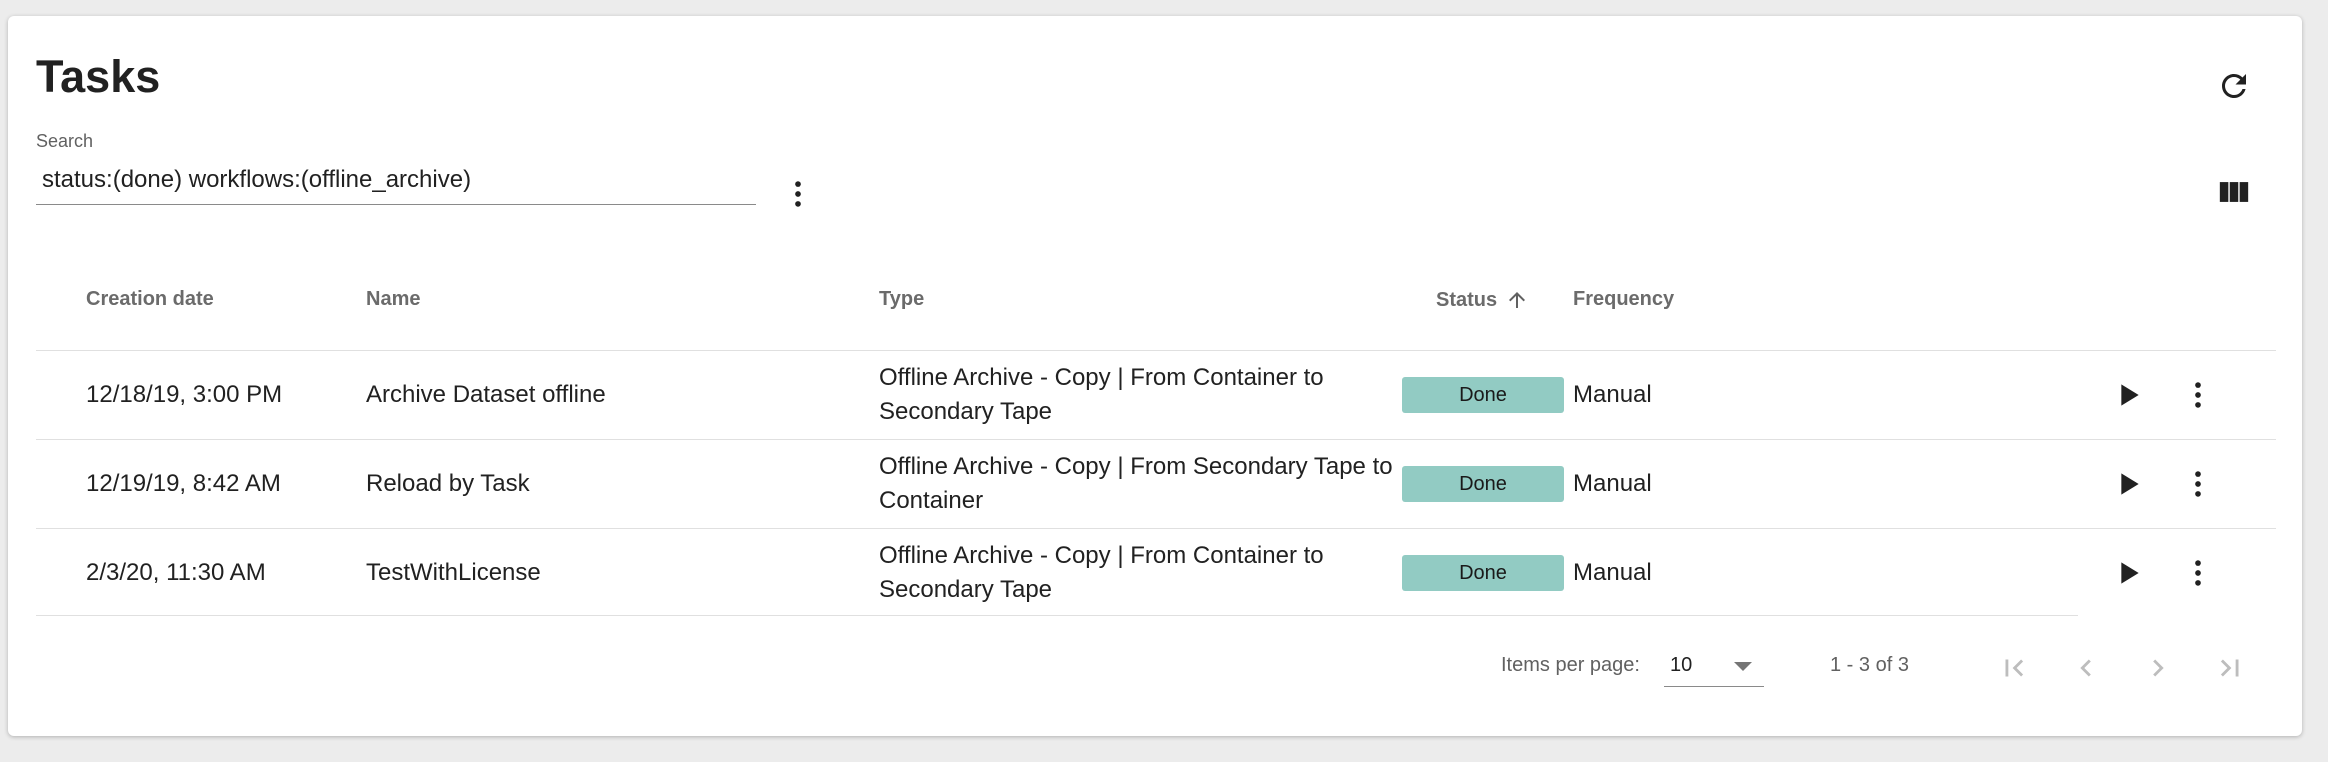  What do you see at coordinates (183, 483) in the screenshot?
I see `cell-creation-date: 12/19/19, 8:42 AM` at bounding box center [183, 483].